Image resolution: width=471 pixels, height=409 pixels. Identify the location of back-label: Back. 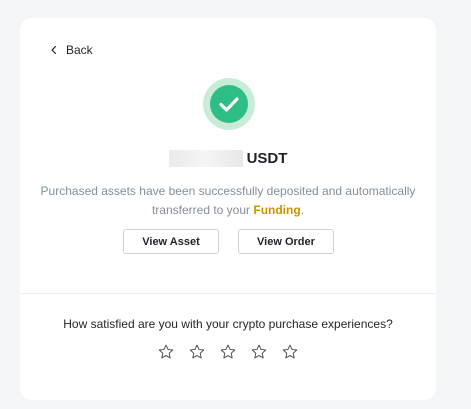
(79, 50).